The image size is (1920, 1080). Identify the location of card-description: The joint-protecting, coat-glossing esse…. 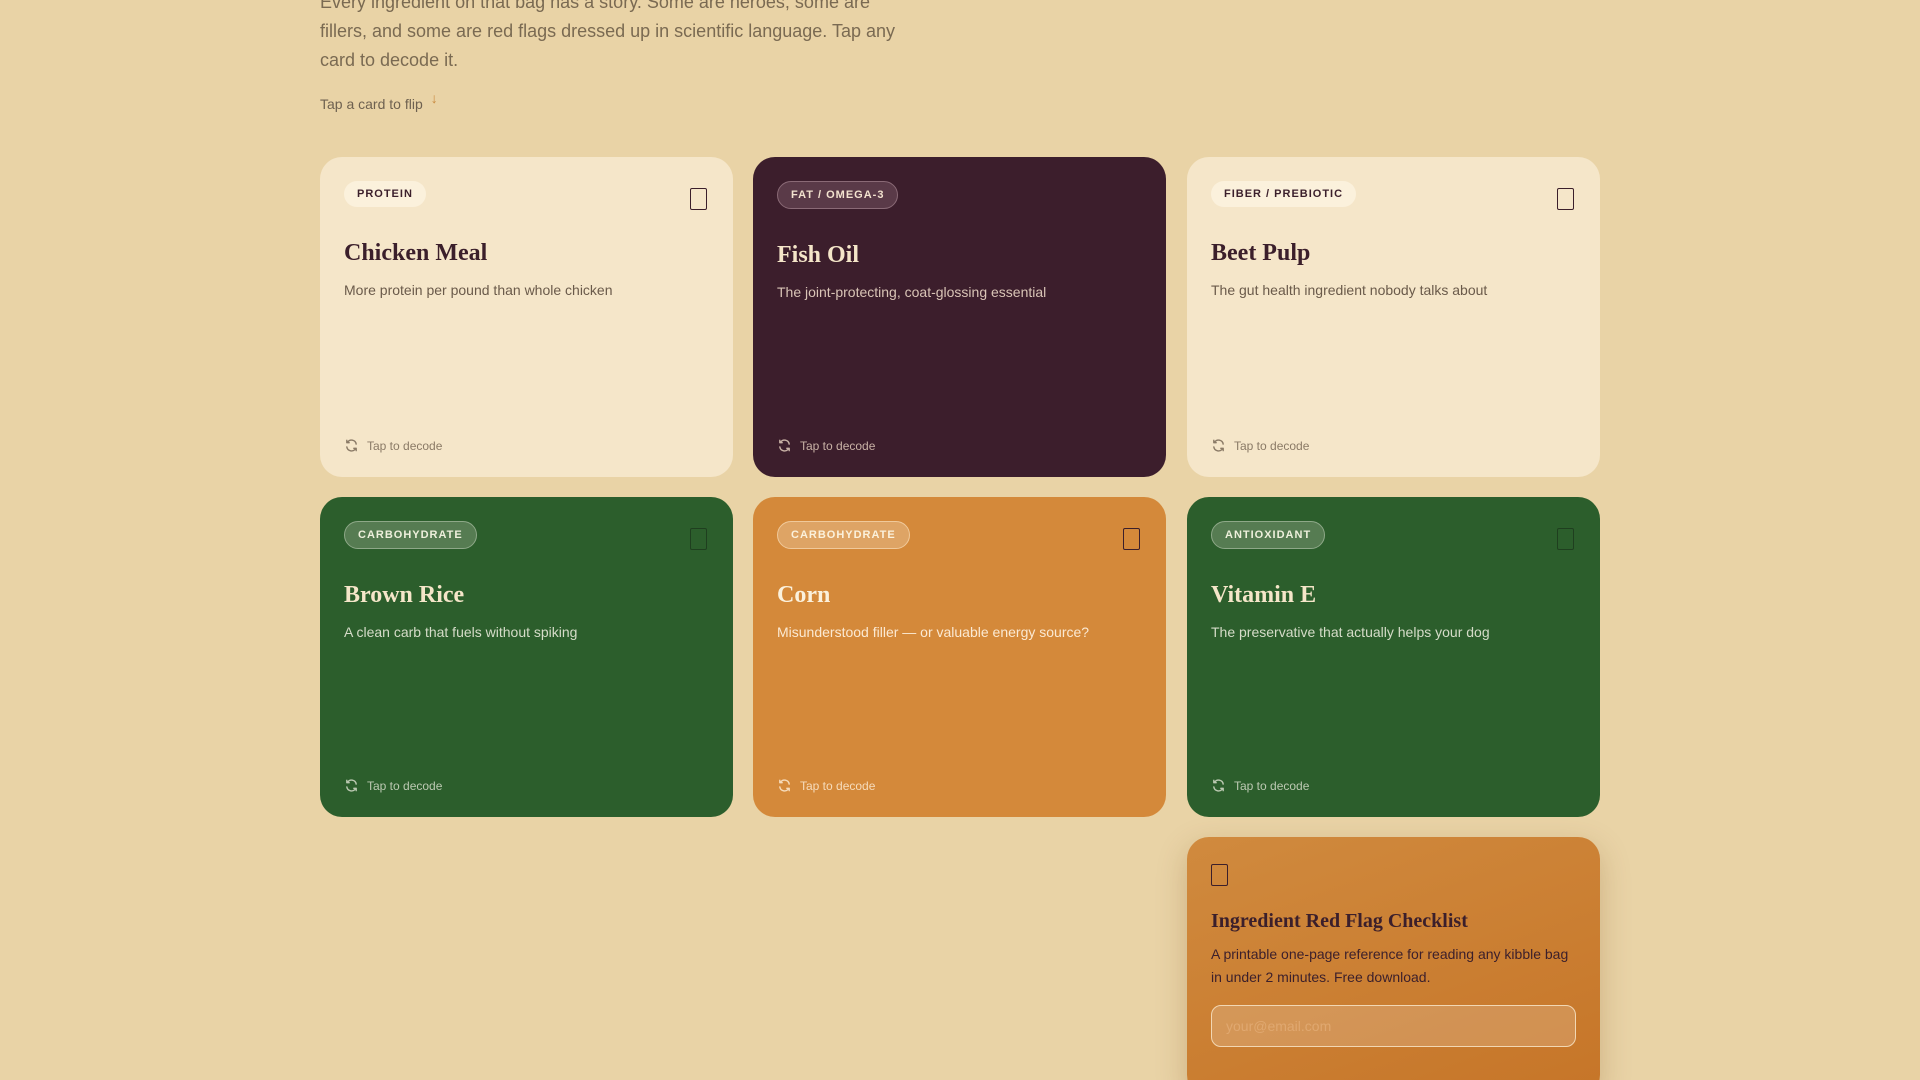
(912, 292).